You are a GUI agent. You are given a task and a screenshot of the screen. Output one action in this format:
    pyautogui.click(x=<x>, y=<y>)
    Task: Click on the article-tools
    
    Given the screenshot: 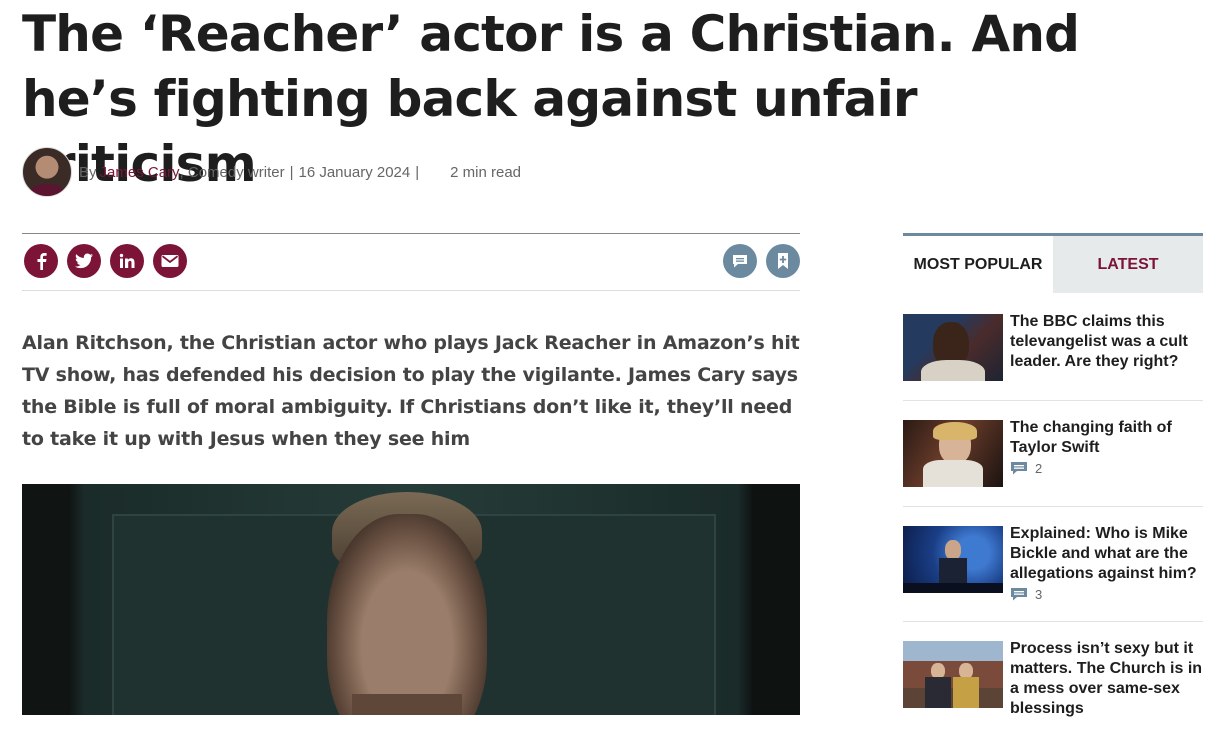 What is the action you would take?
    pyautogui.click(x=757, y=261)
    